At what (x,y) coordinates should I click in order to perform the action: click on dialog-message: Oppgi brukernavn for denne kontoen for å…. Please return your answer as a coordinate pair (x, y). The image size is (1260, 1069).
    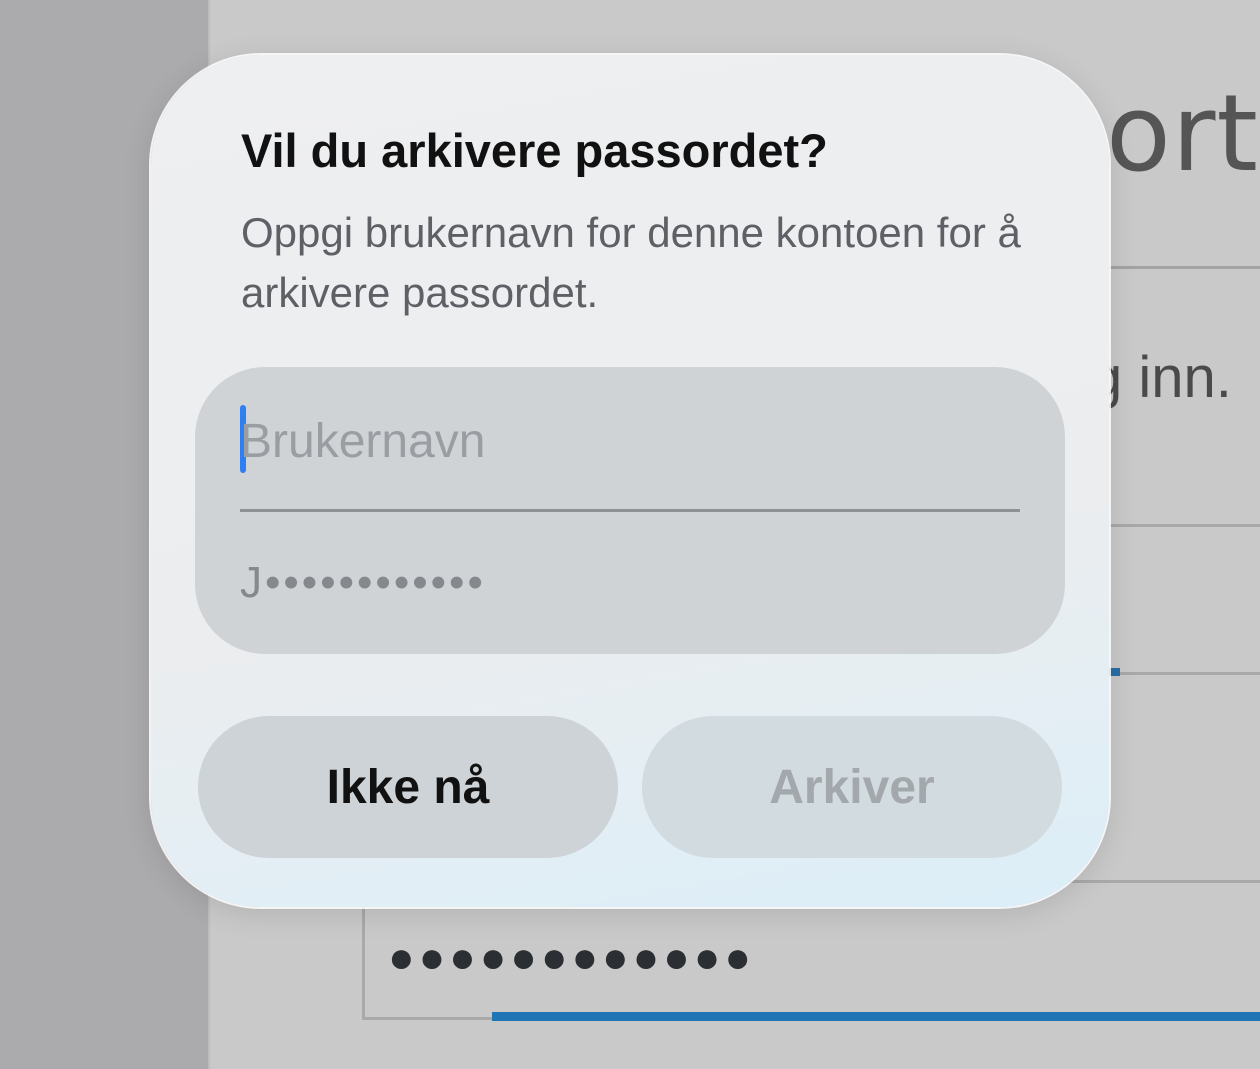
    Looking at the image, I should click on (631, 262).